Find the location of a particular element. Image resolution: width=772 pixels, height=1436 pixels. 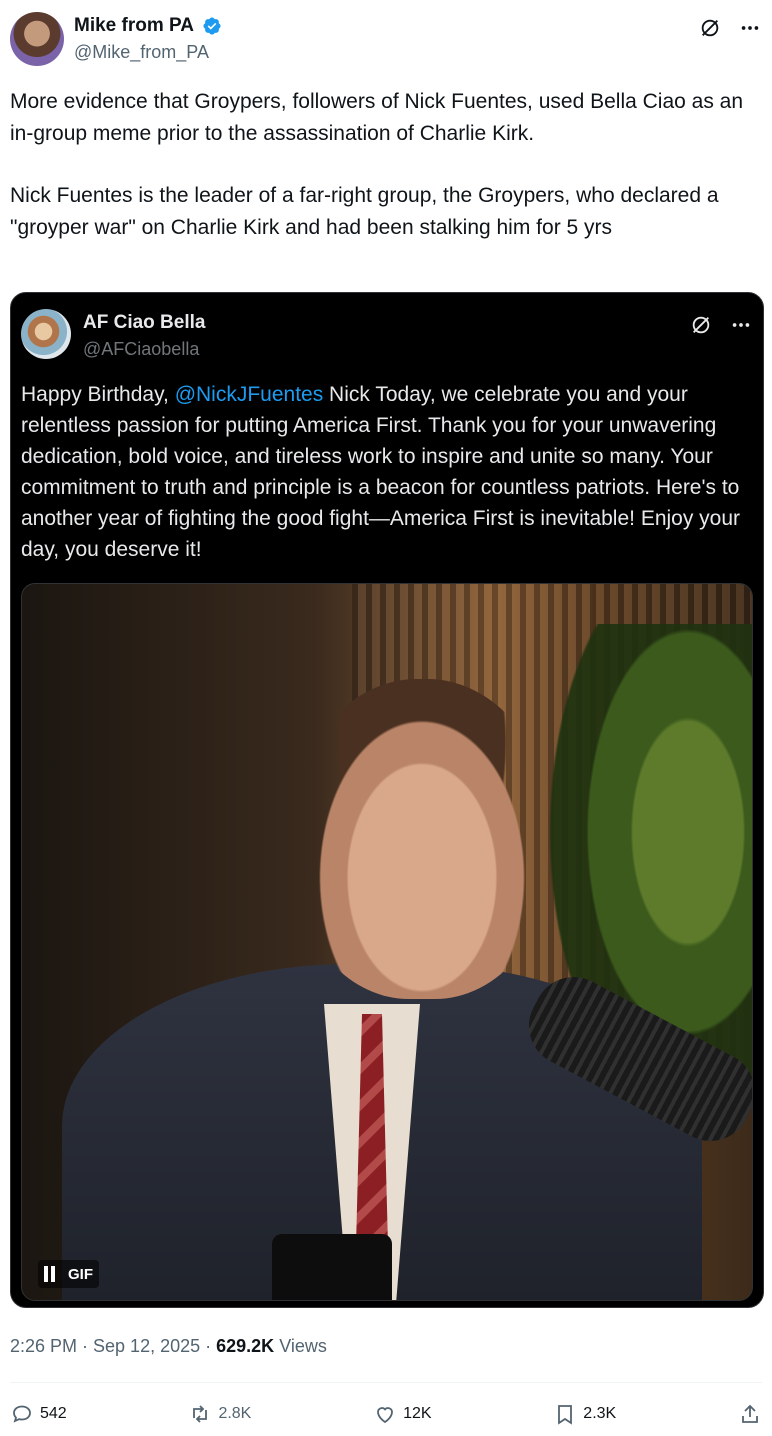

gif-badge: GIF is located at coordinates (68, 1274).